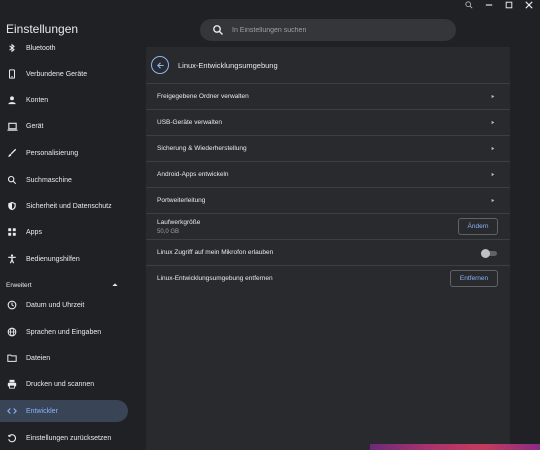 The width and height of the screenshot is (540, 450). What do you see at coordinates (12, 100) in the screenshot?
I see `person-icon` at bounding box center [12, 100].